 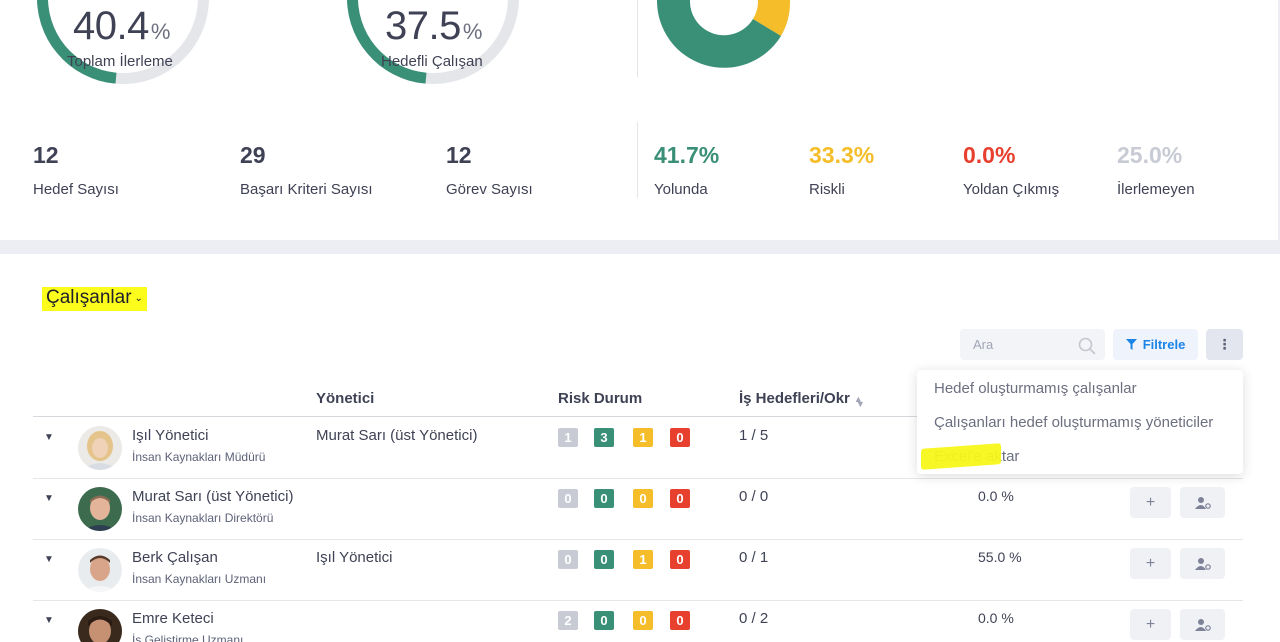 I want to click on column-header-risk: Risk Durum, so click(x=600, y=398).